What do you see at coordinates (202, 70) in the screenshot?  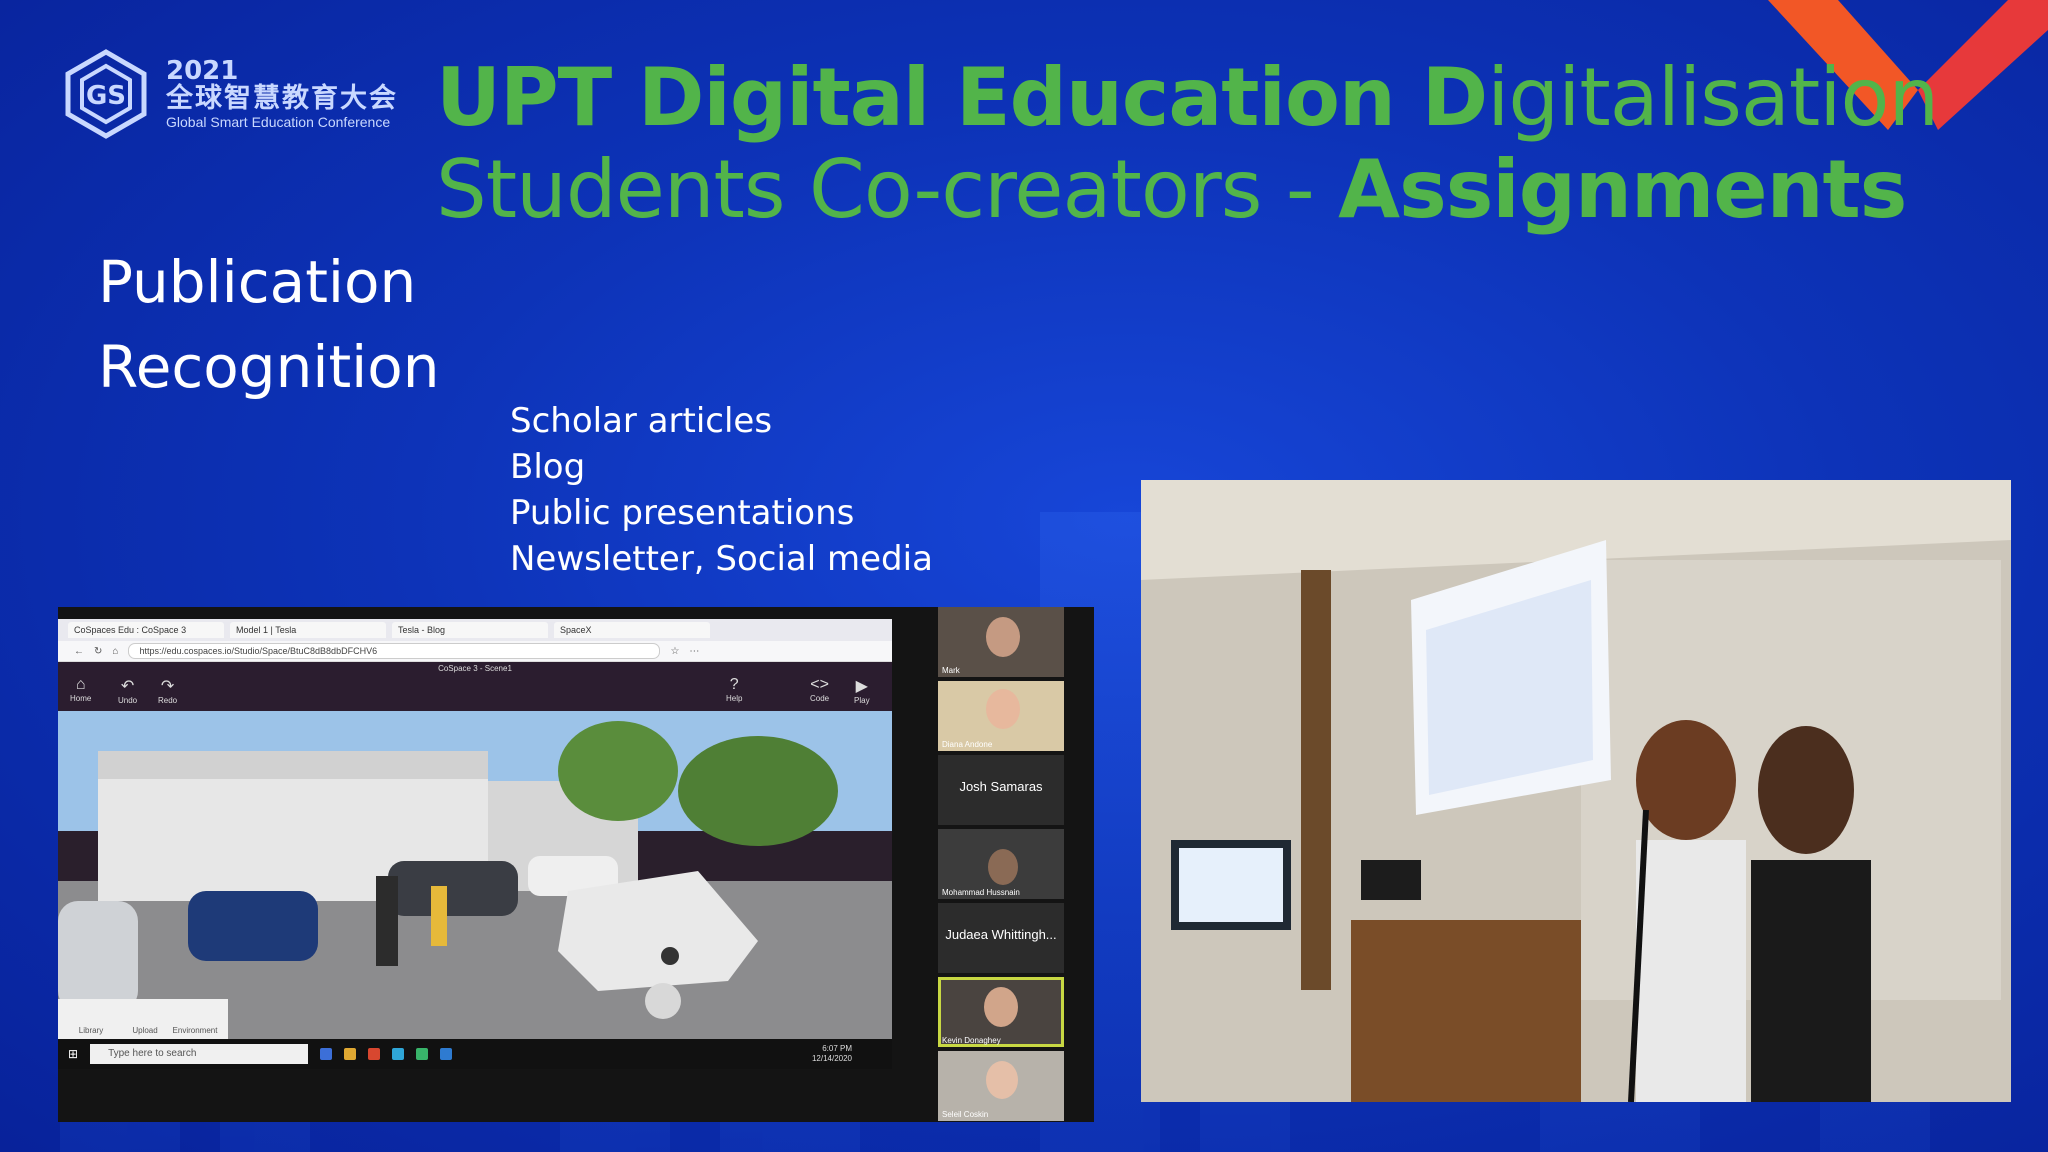 I see `logo-year: 2021` at bounding box center [202, 70].